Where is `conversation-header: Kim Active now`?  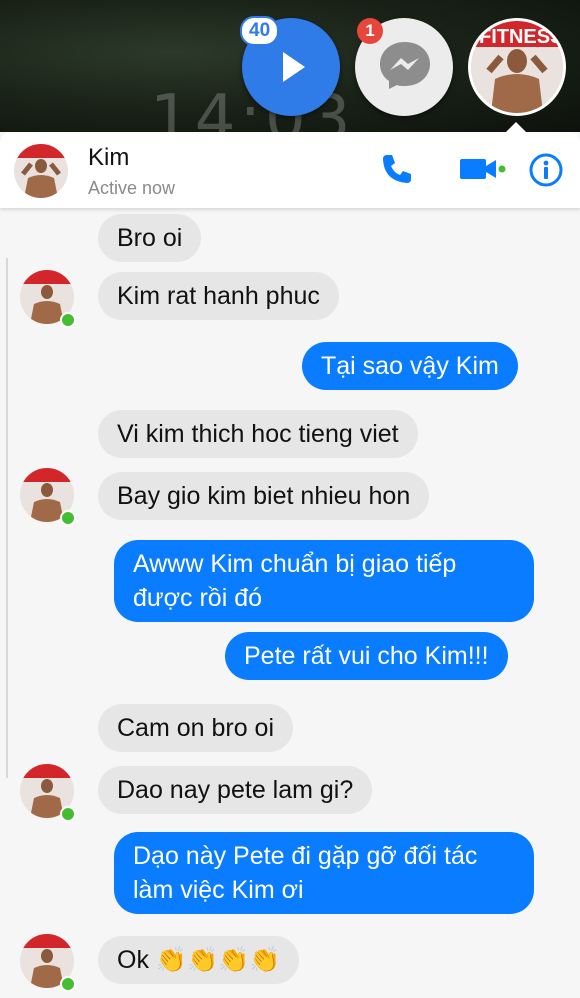
conversation-header: Kim Active now is located at coordinates (290, 165).